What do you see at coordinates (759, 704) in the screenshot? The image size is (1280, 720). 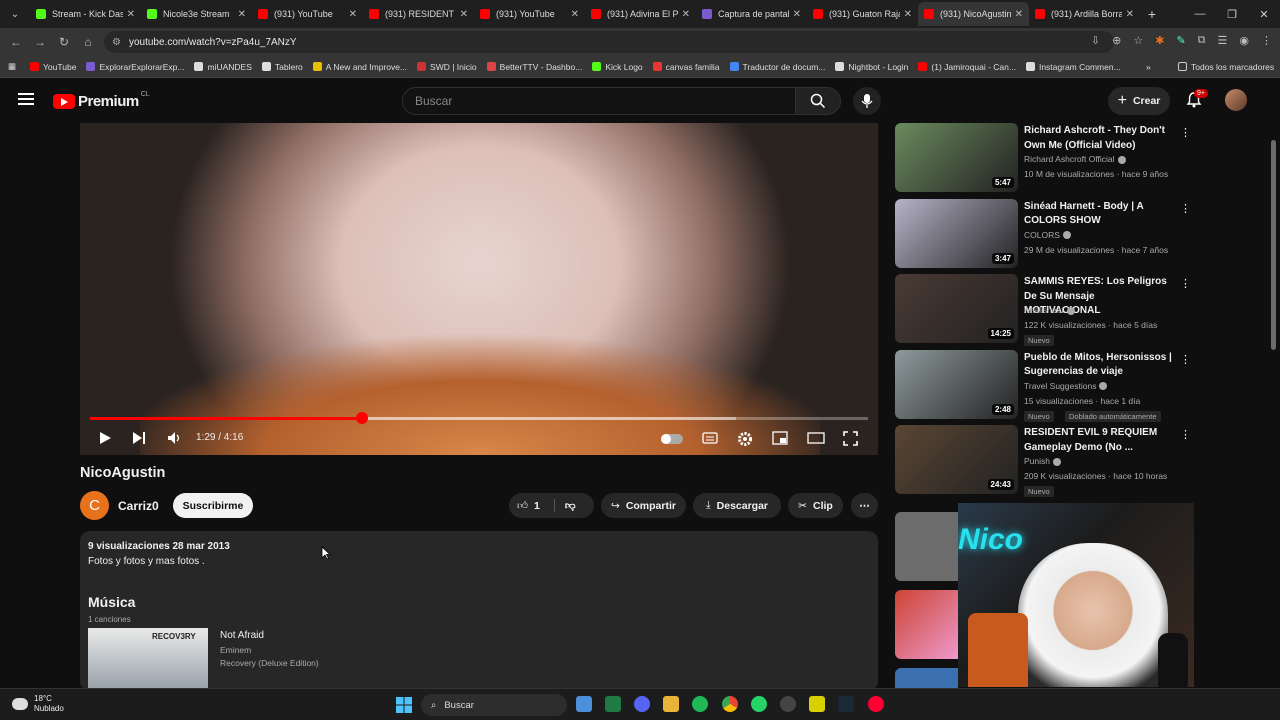 I see `whatsapp-app-icon` at bounding box center [759, 704].